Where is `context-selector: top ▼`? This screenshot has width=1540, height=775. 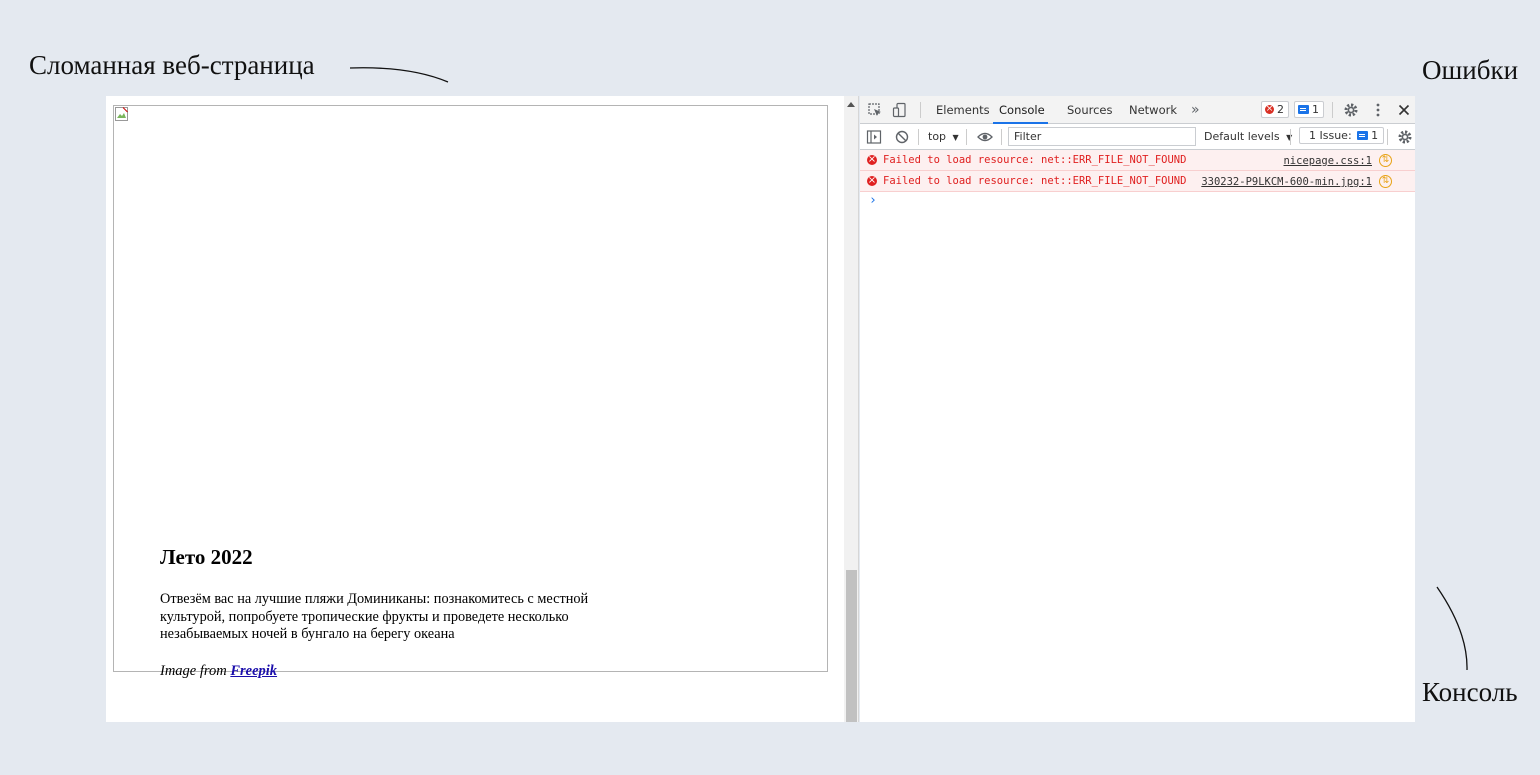 context-selector: top ▼ is located at coordinates (943, 137).